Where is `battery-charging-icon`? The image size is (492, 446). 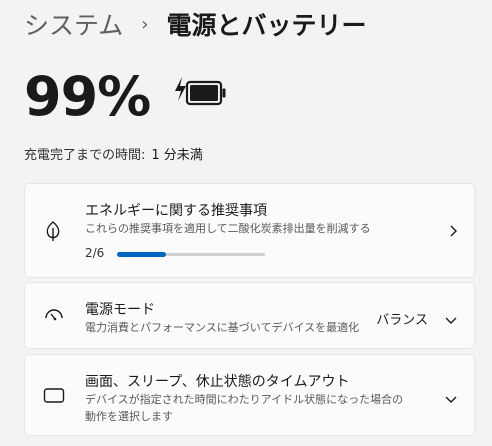 battery-charging-icon is located at coordinates (201, 95).